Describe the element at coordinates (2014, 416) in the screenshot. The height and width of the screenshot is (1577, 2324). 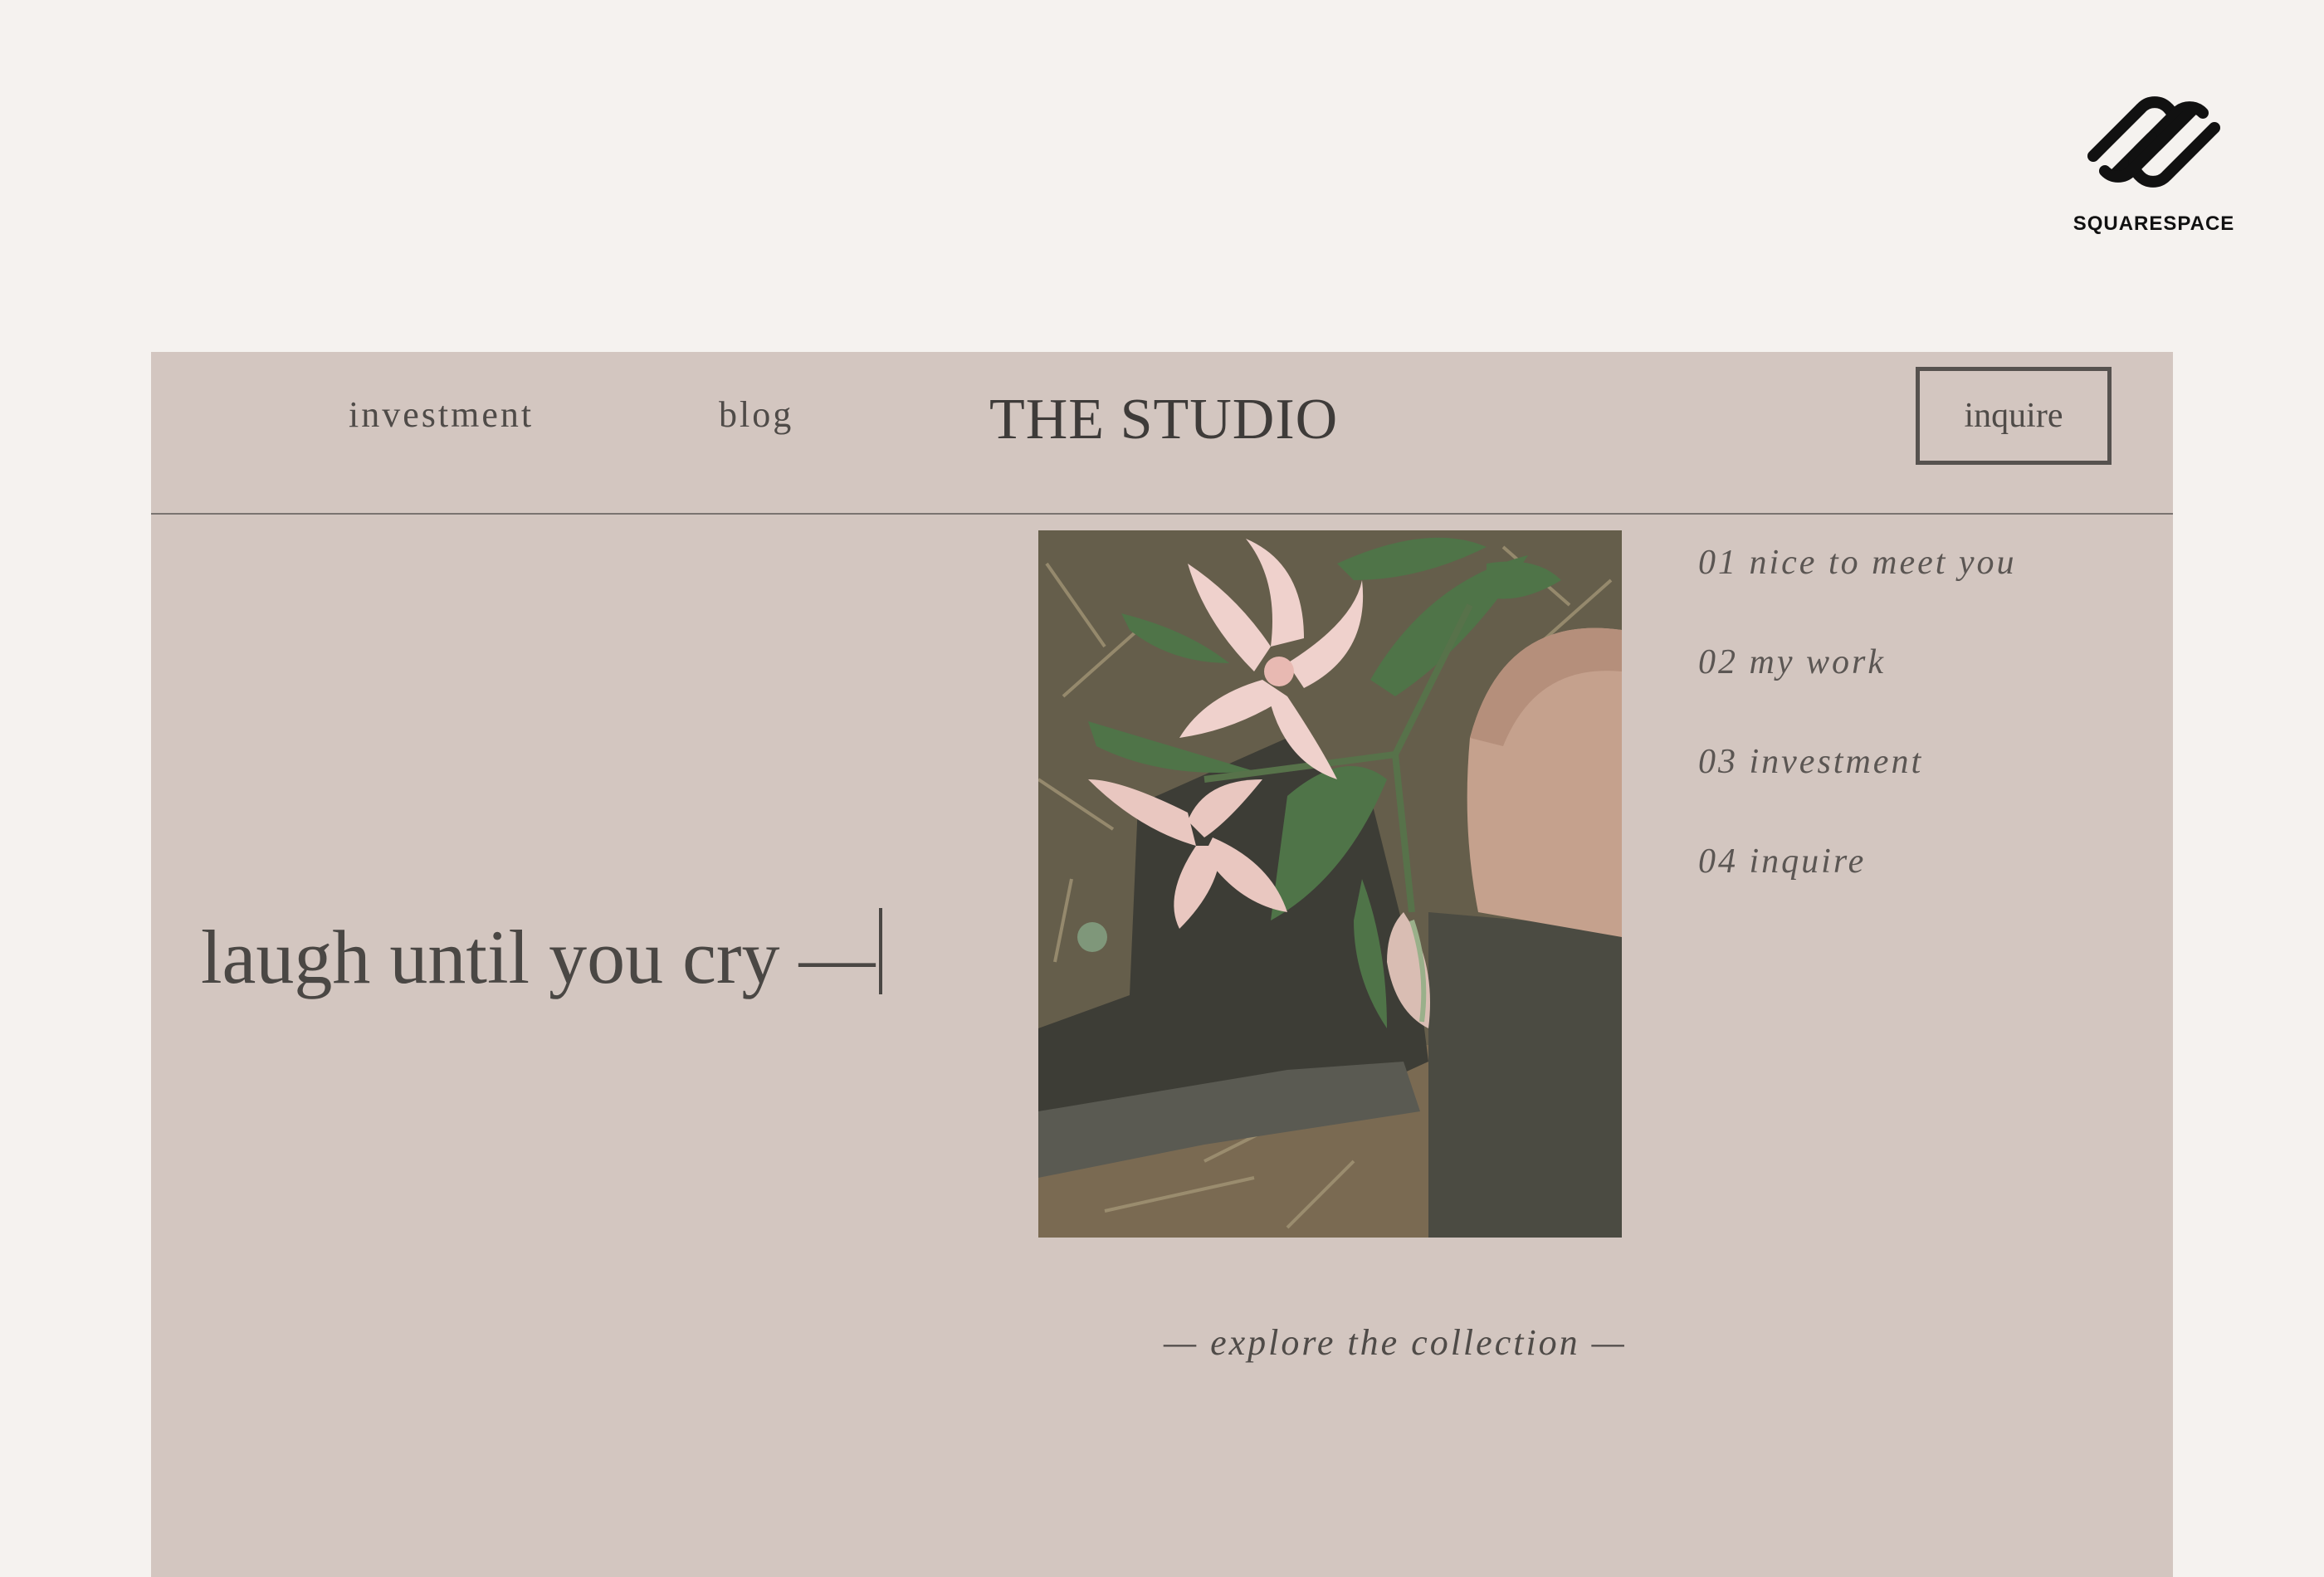
I see `inquire-button: inquire` at that location.